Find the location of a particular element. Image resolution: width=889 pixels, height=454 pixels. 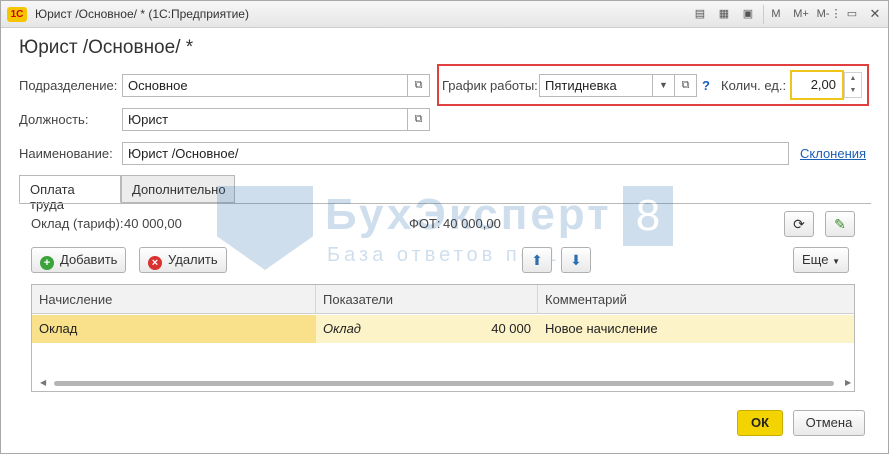

declensions-link: Склонения is located at coordinates (833, 153).